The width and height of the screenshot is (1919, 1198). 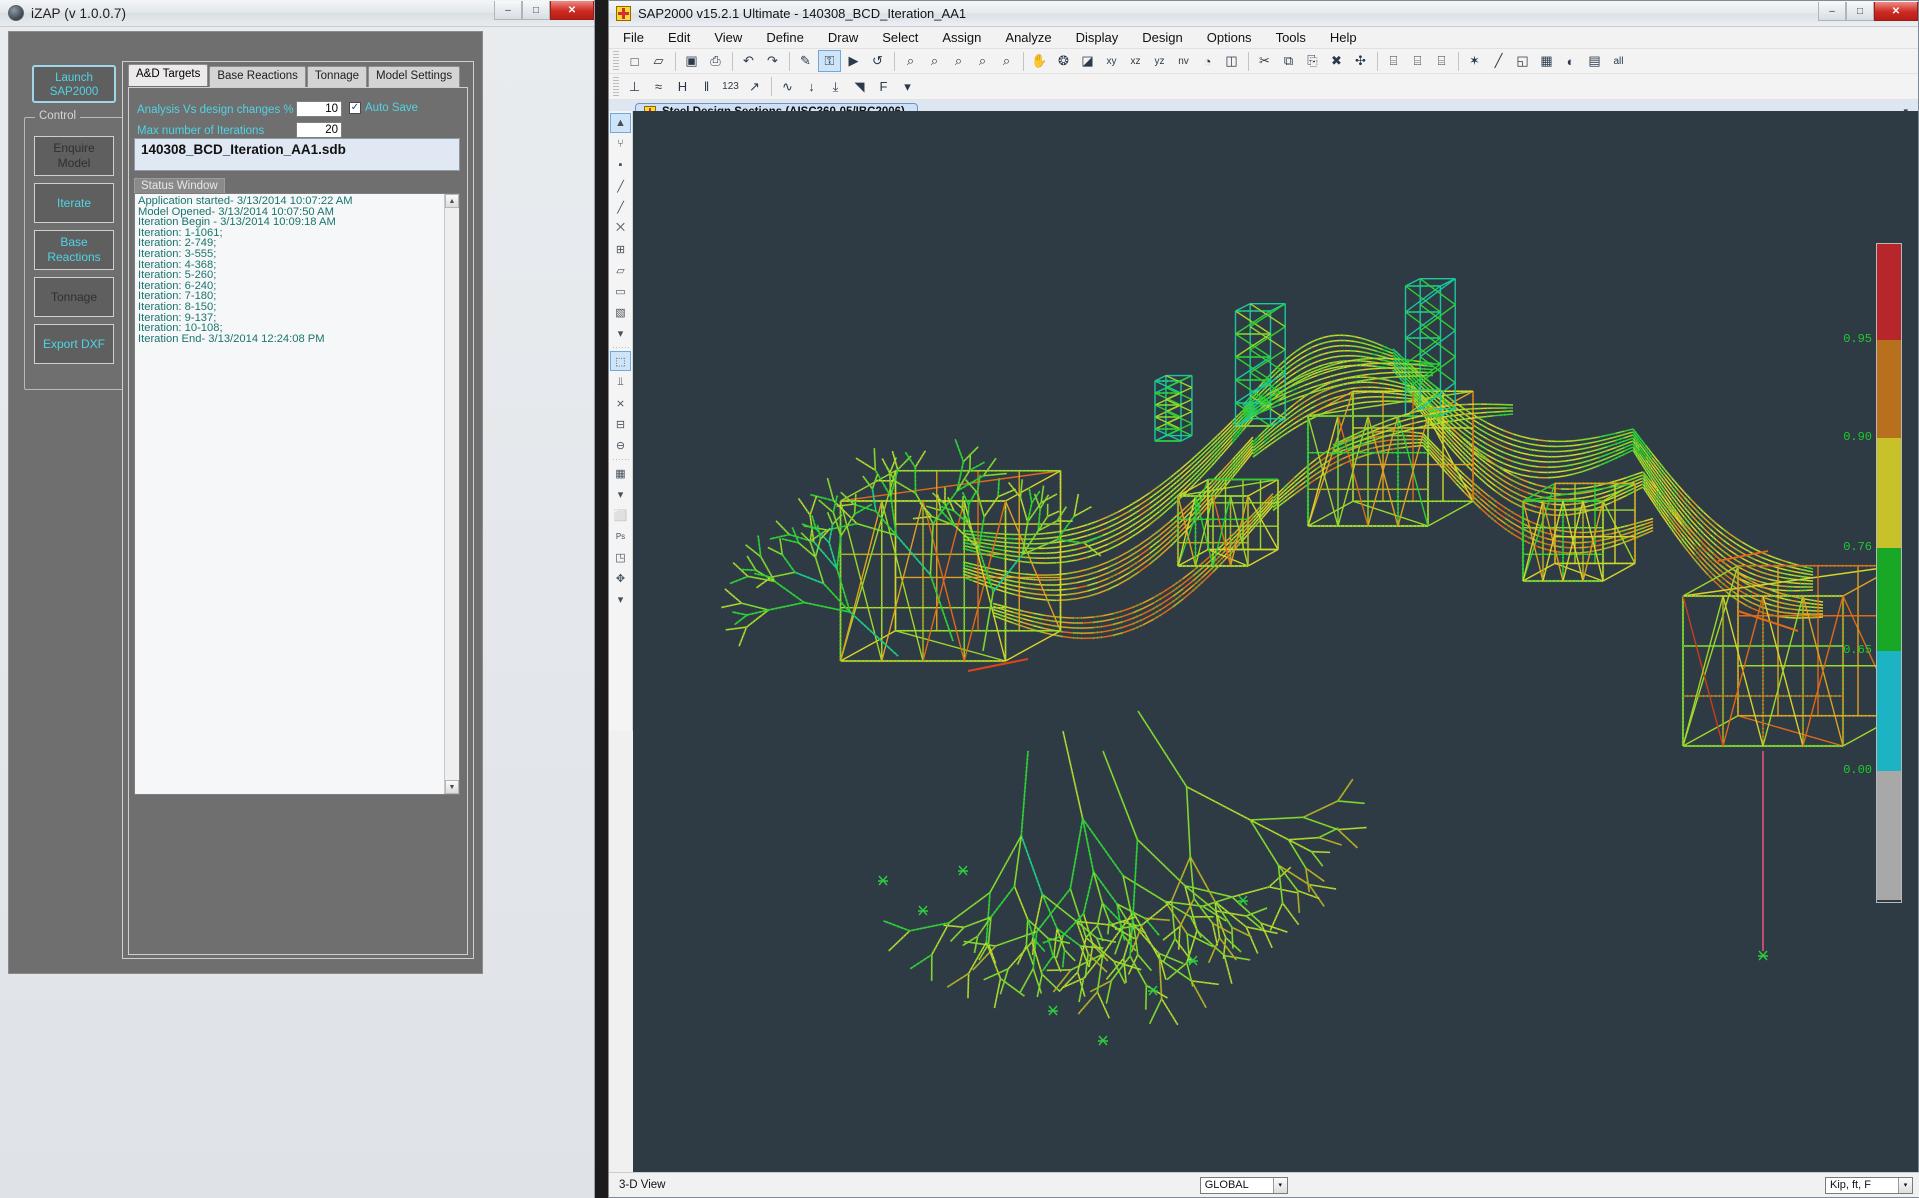 What do you see at coordinates (452, 787) in the screenshot?
I see `scroll-down-icon: ▼` at bounding box center [452, 787].